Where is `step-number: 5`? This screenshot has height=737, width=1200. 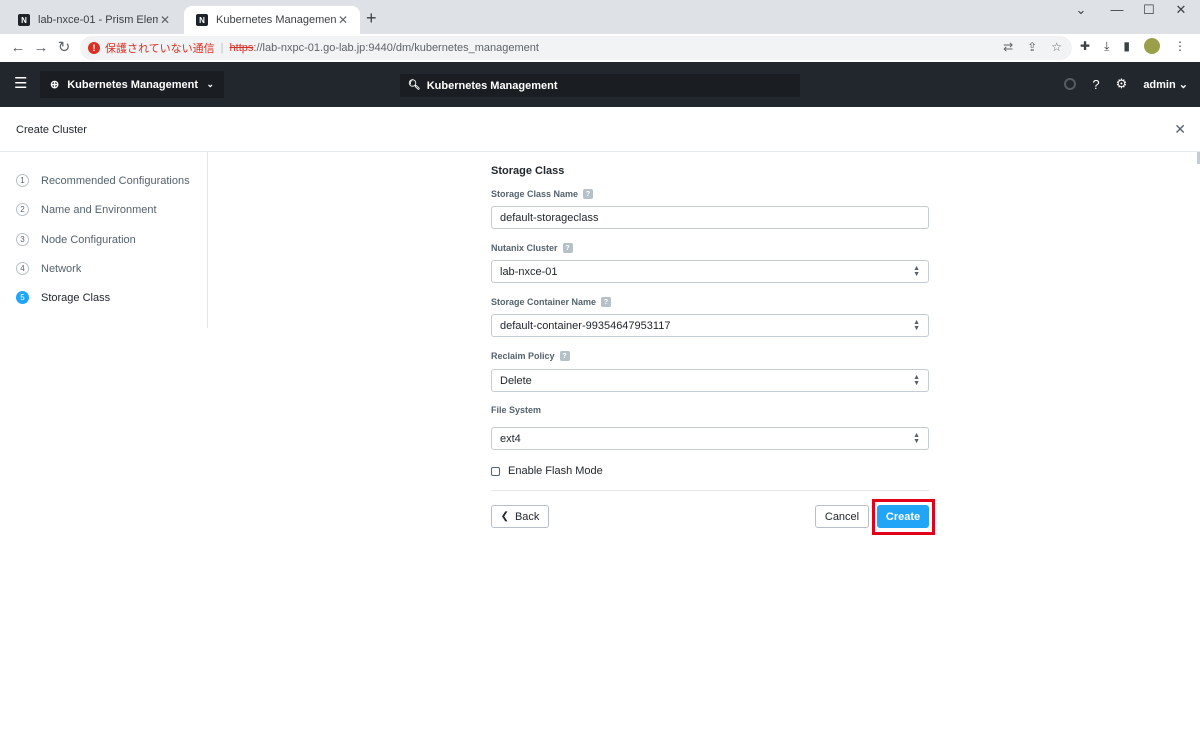
step-number: 5 is located at coordinates (22, 297).